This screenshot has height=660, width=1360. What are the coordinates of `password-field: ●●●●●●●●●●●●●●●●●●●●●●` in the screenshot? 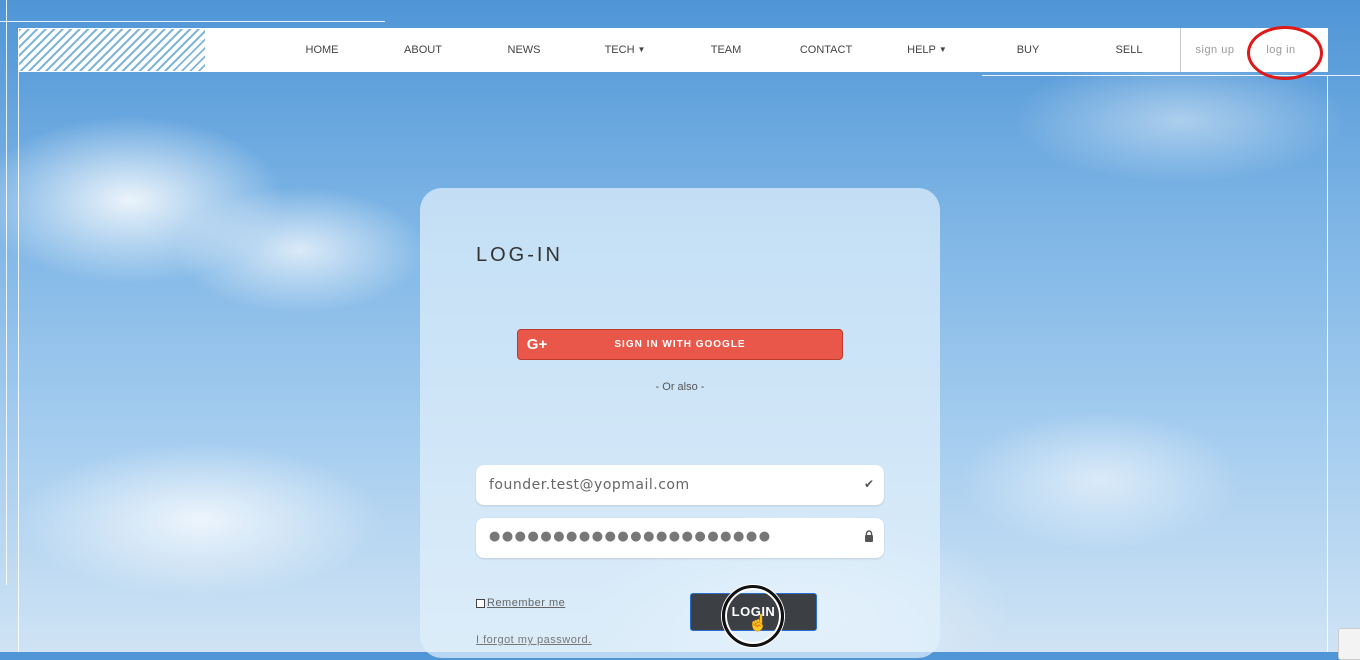 It's located at (630, 536).